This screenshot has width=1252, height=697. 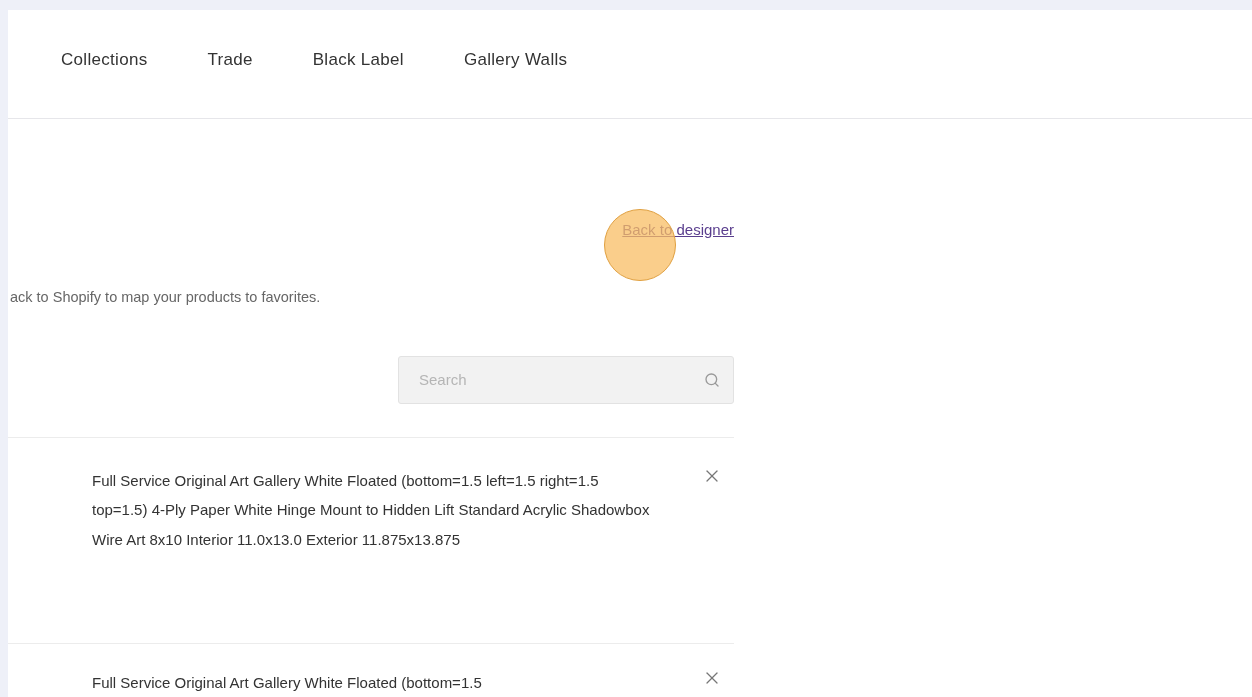 What do you see at coordinates (566, 379) in the screenshot?
I see `search-field: Search` at bounding box center [566, 379].